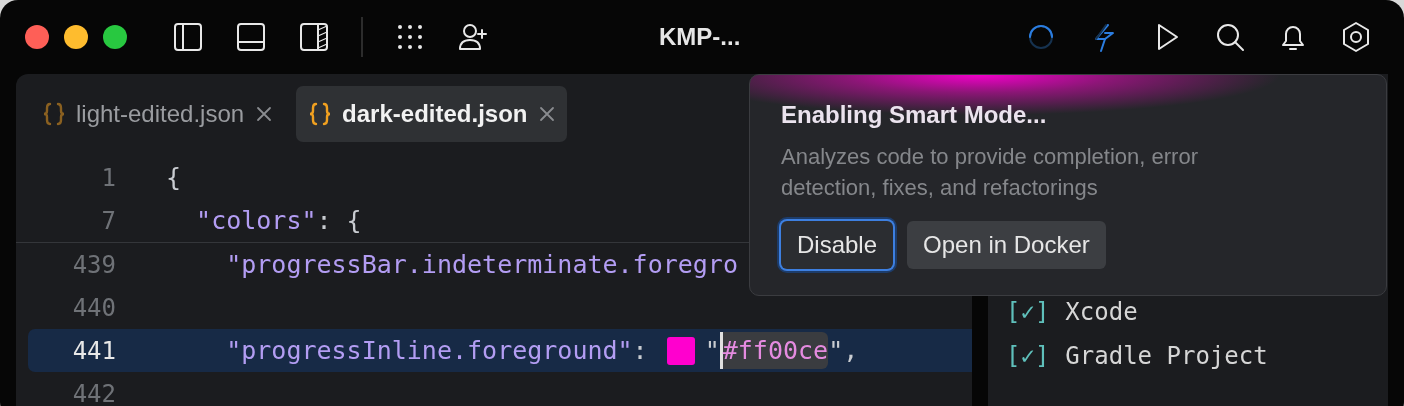 This screenshot has height=406, width=1404. Describe the element at coordinates (1006, 245) in the screenshot. I see `open-button: Open in Docker` at that location.